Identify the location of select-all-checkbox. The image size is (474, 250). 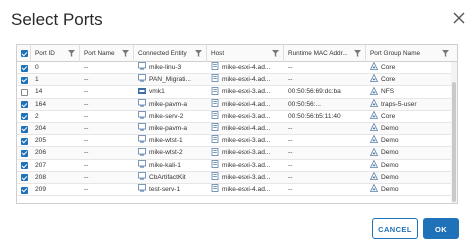
(24, 53).